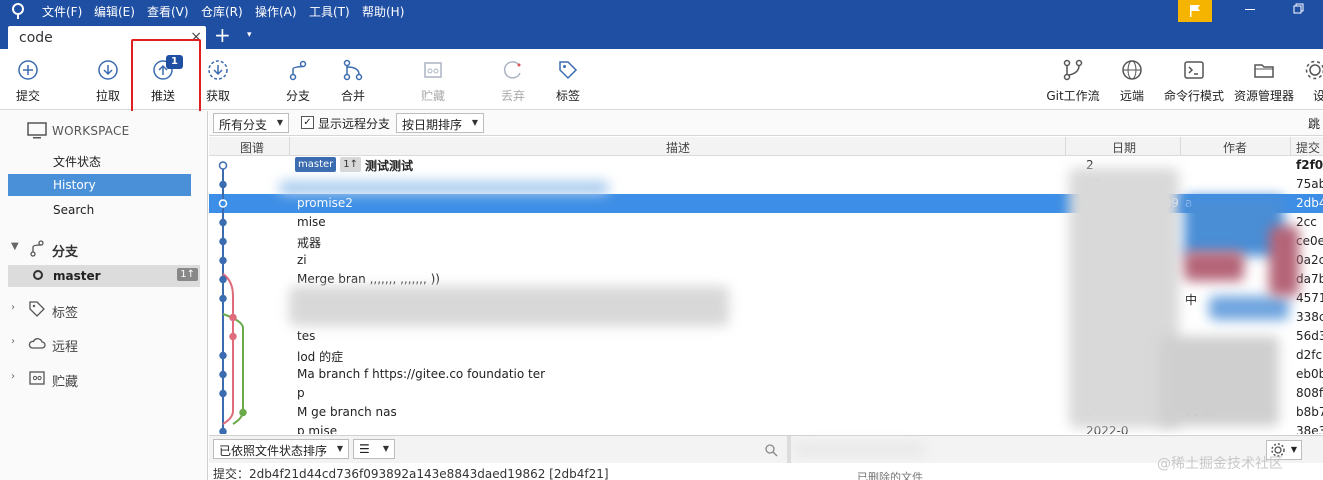 The height and width of the screenshot is (480, 1323). Describe the element at coordinates (766, 222) in the screenshot. I see `commit-row: mise 22-05- 04 2cc` at that location.